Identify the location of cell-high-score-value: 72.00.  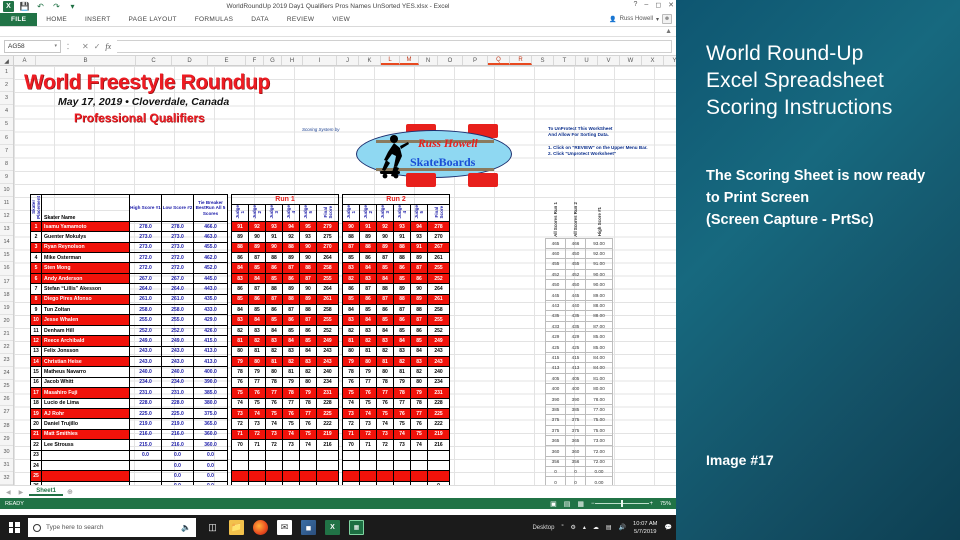
(599, 461).